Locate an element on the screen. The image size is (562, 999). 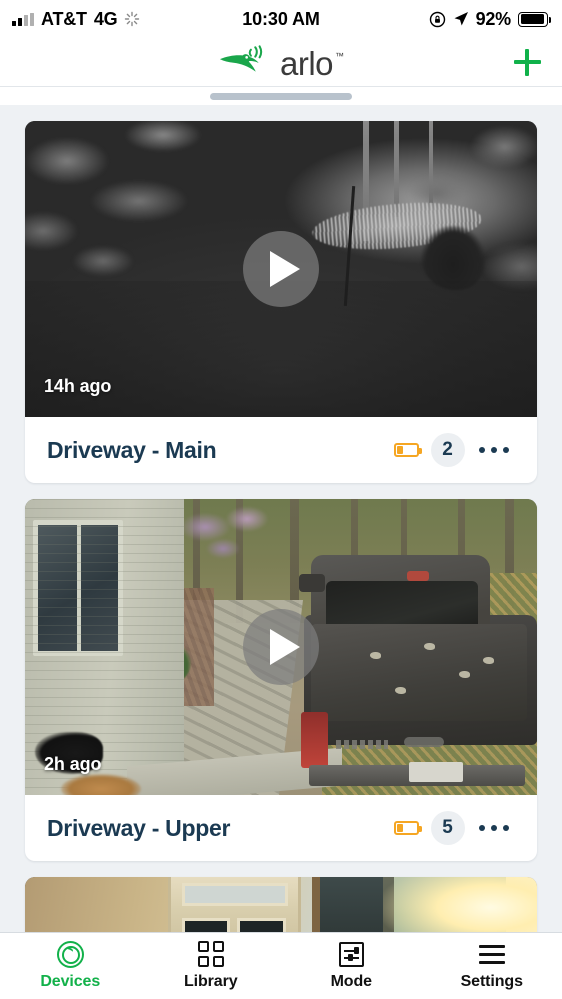
last-event-time: 14h ago is located at coordinates (78, 386).